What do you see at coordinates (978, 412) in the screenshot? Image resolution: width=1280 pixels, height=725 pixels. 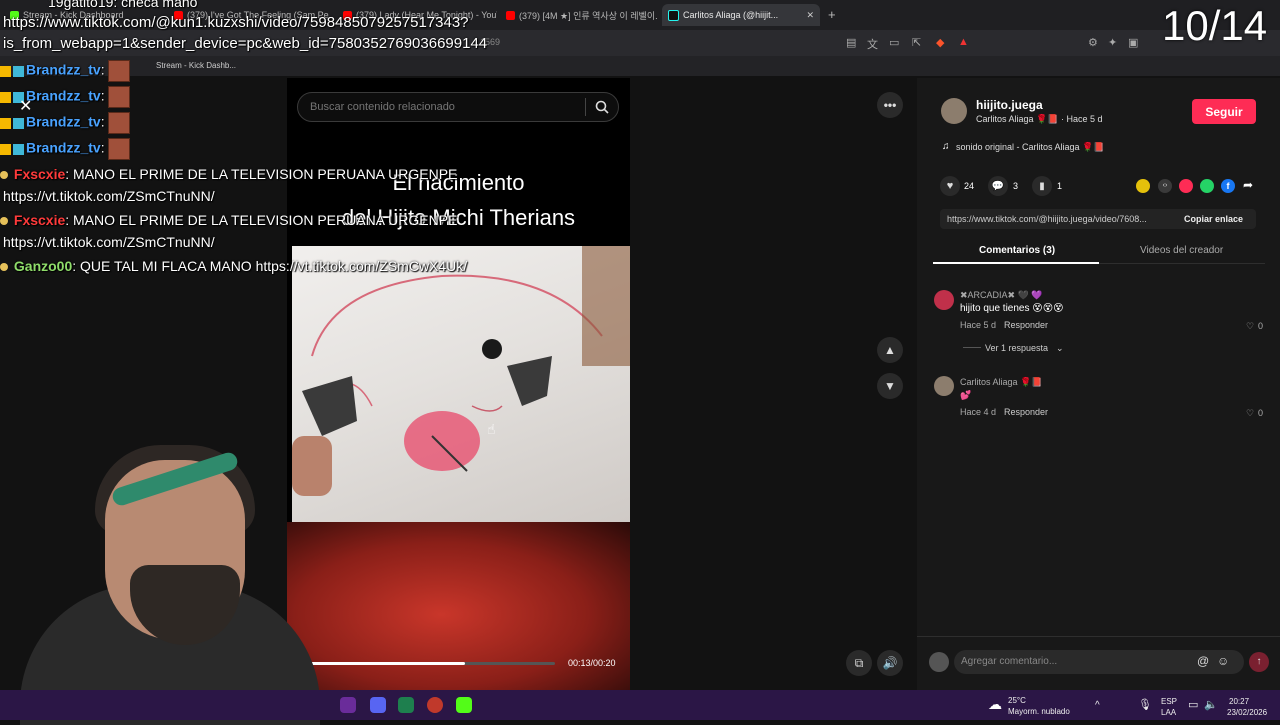 I see `comment-time: Hace 4 d` at bounding box center [978, 412].